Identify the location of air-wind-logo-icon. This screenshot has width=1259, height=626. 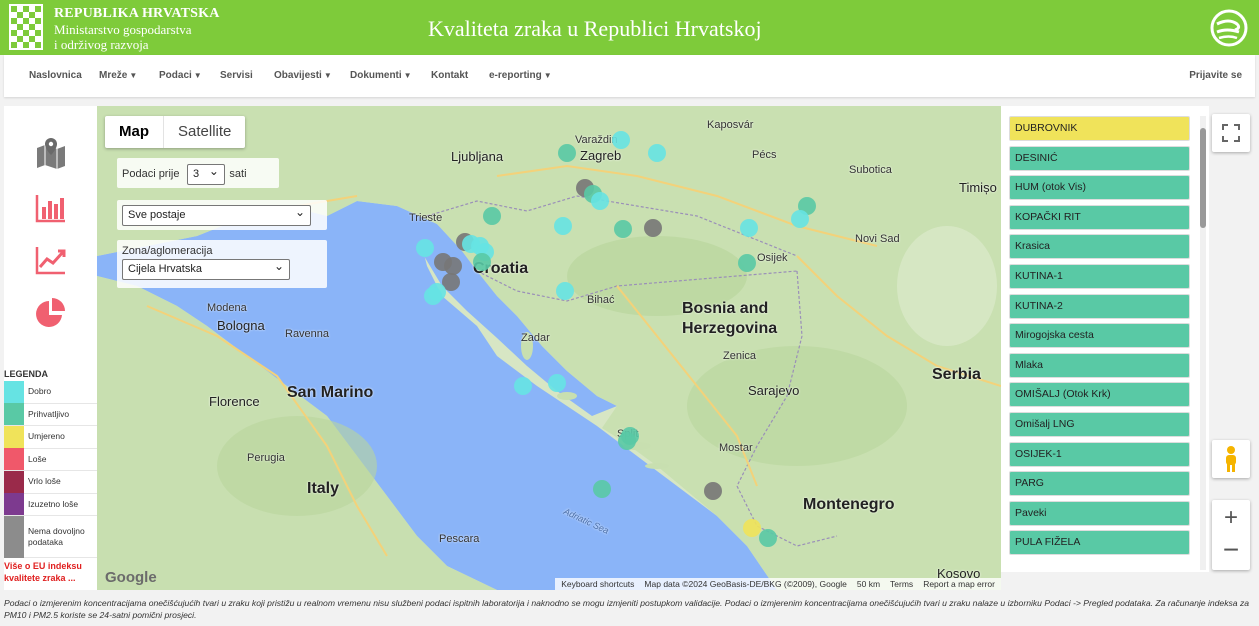
(1229, 28).